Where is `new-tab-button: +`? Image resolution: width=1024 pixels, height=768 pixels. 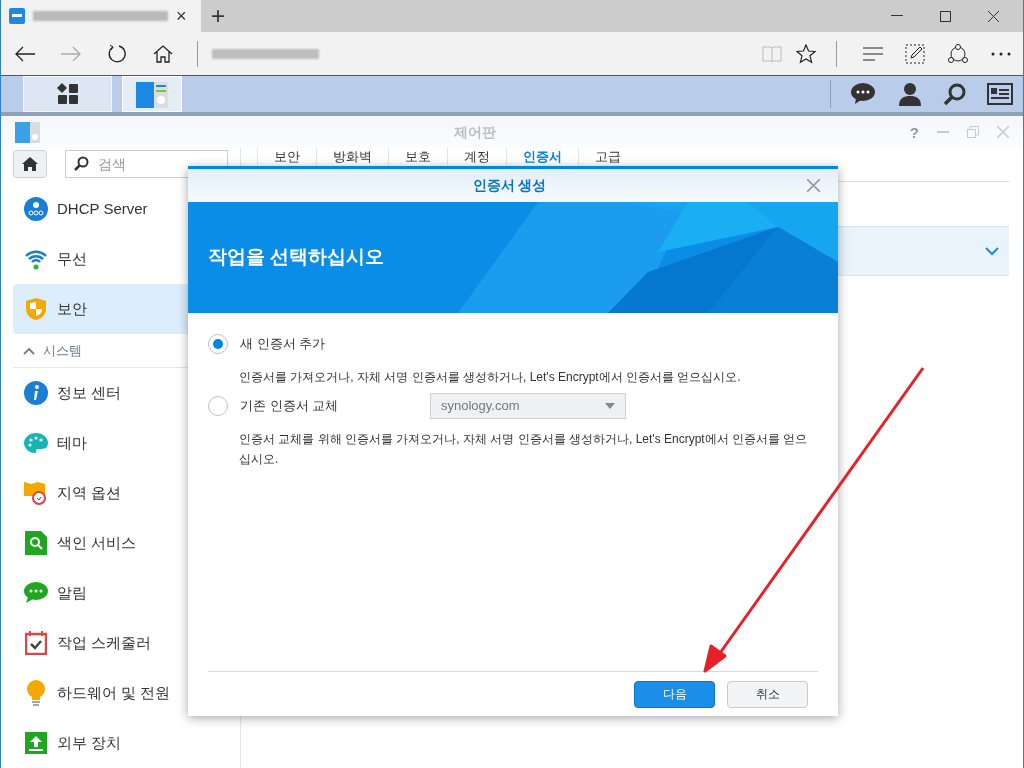
new-tab-button: + is located at coordinates (218, 16).